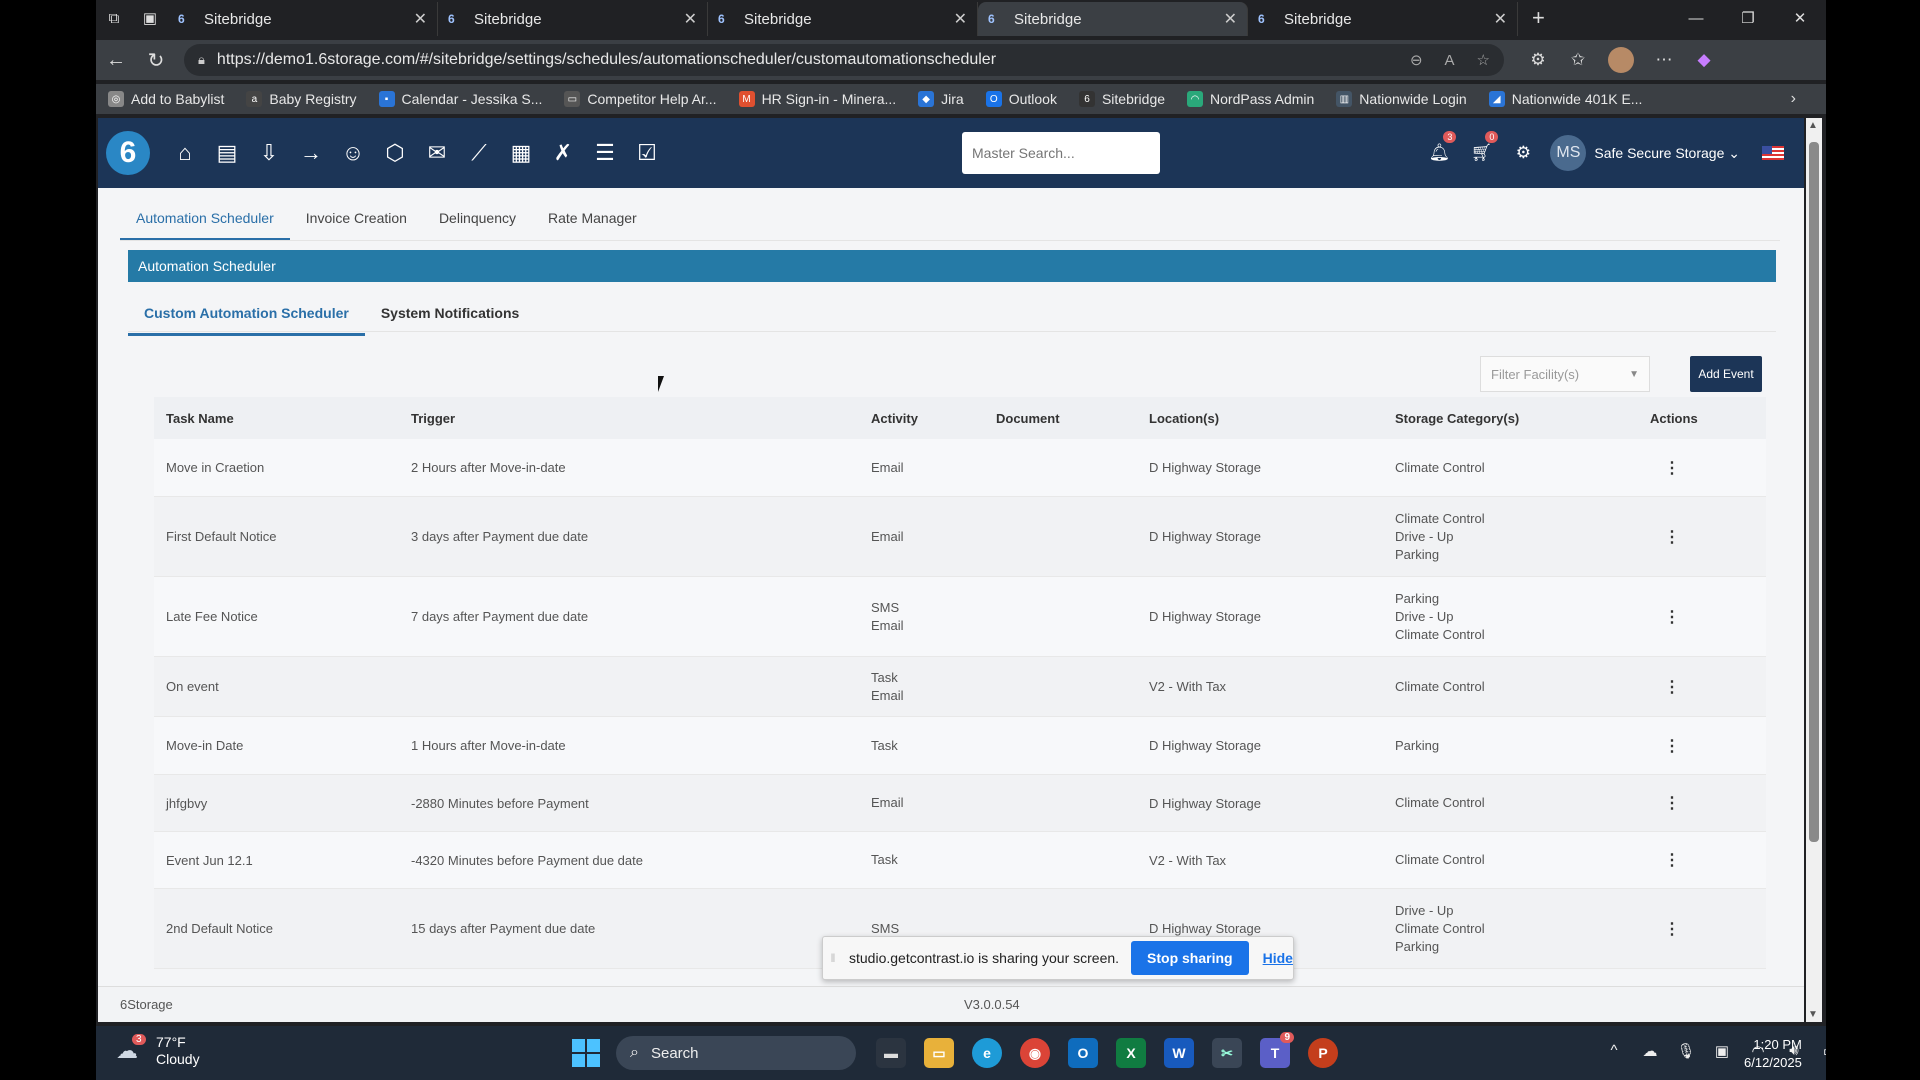 The width and height of the screenshot is (1920, 1080). Describe the element at coordinates (1568, 153) in the screenshot. I see `user-avatar: MS` at that location.